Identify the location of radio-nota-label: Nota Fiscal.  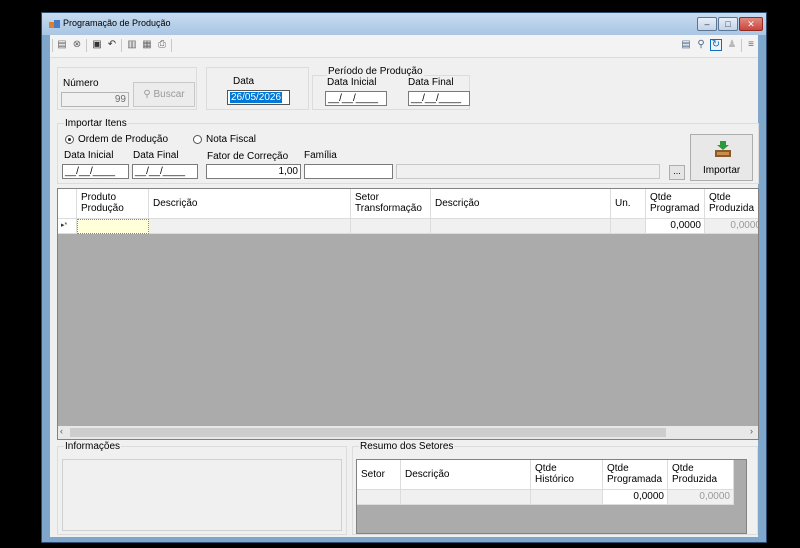
(231, 139).